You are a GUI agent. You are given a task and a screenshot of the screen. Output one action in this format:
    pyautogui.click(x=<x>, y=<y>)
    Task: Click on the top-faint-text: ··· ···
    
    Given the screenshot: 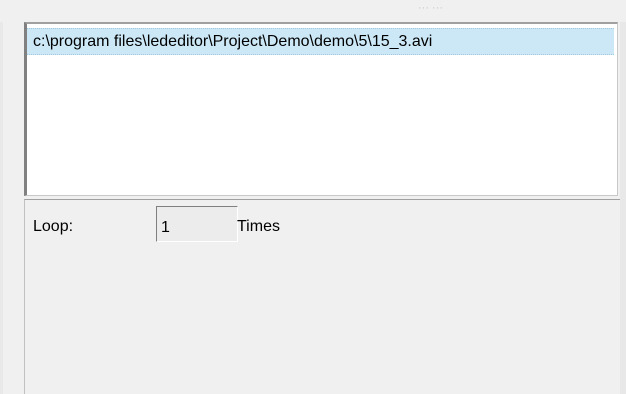 What is the action you would take?
    pyautogui.click(x=431, y=8)
    